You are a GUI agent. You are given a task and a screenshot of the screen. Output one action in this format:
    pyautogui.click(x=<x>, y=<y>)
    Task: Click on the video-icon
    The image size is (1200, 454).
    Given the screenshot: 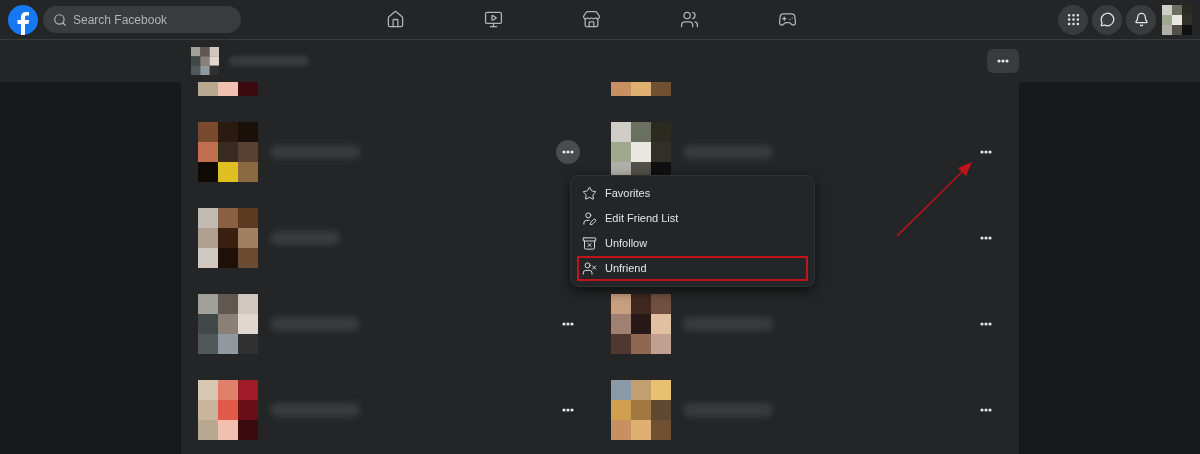 What is the action you would take?
    pyautogui.click(x=493, y=19)
    